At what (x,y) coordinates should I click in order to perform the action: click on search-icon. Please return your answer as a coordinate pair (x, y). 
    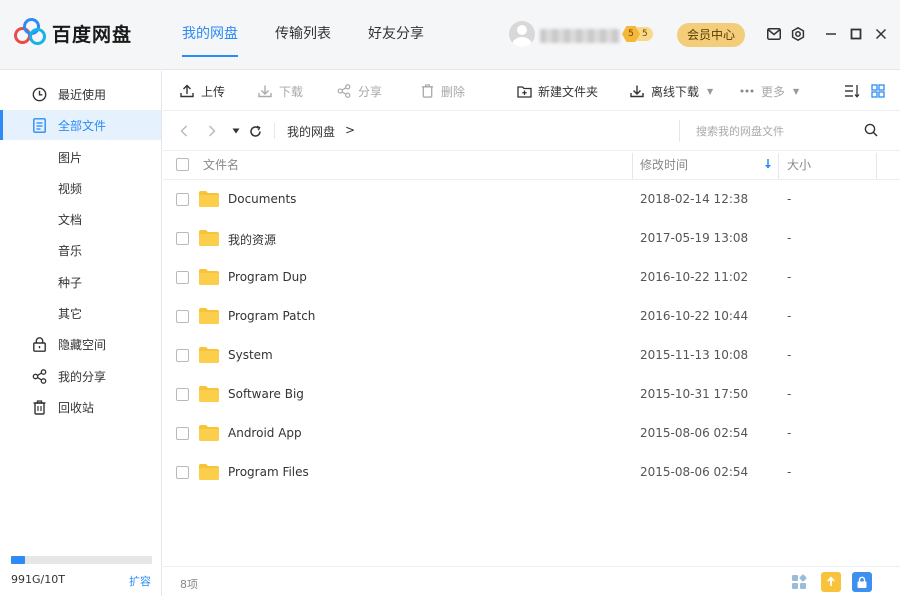
    Looking at the image, I should click on (872, 131).